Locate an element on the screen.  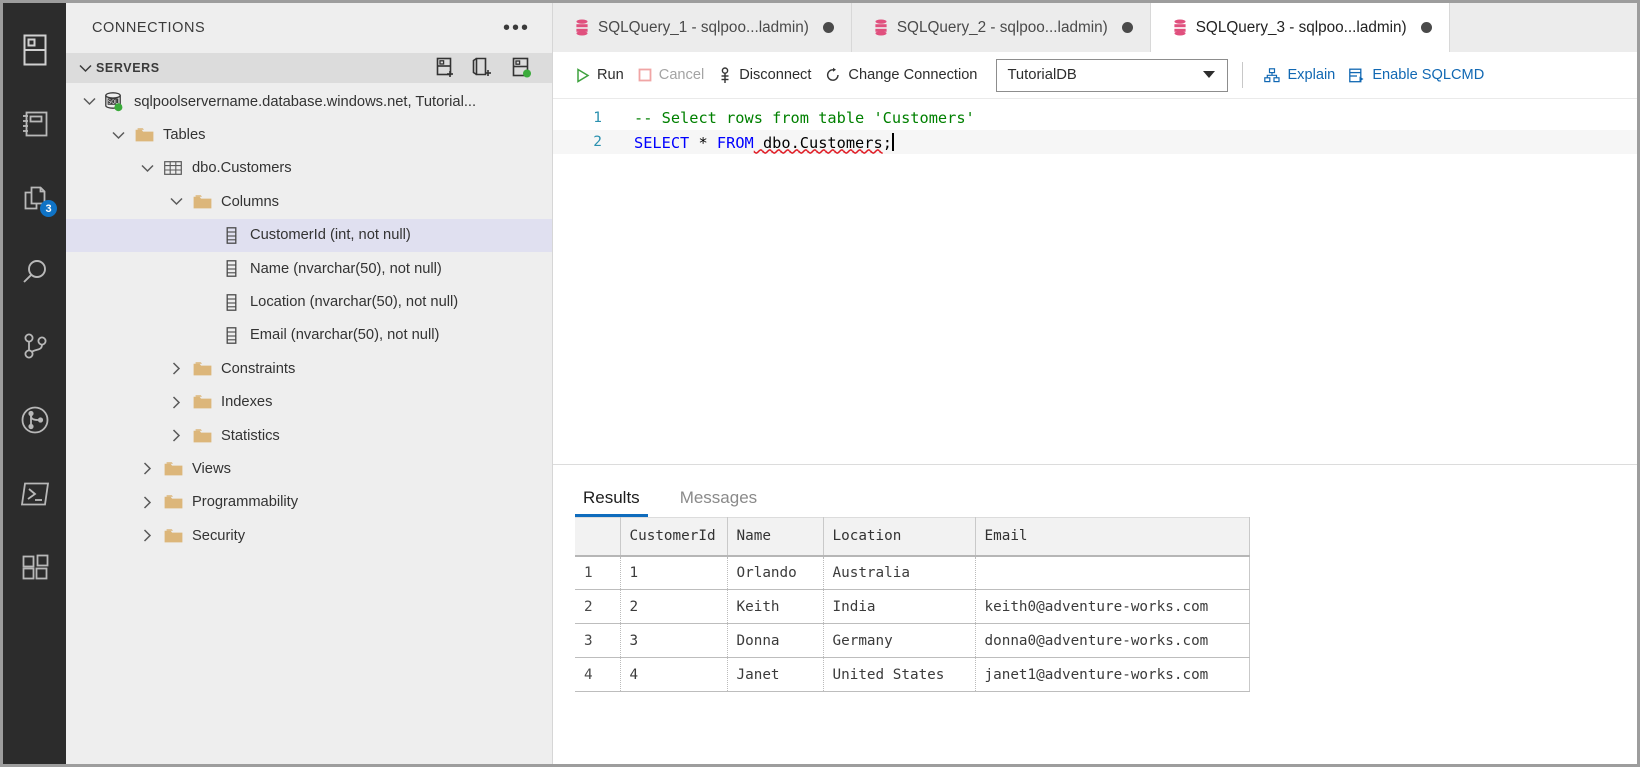
code-line: 1 -- Select rows from table 'Customers' is located at coordinates (1095, 118).